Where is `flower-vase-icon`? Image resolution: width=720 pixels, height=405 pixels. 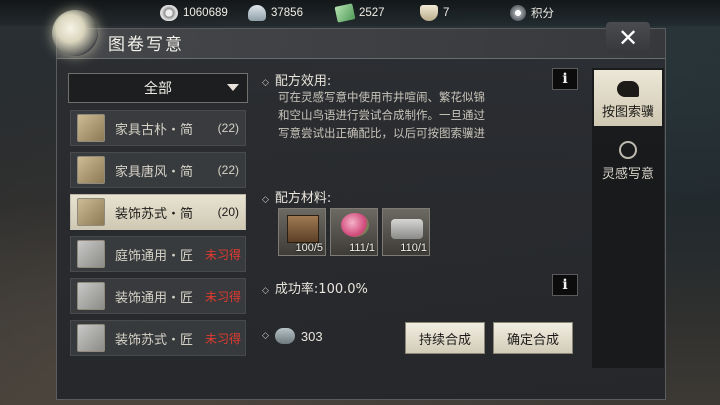
flower-vase-icon is located at coordinates (355, 225).